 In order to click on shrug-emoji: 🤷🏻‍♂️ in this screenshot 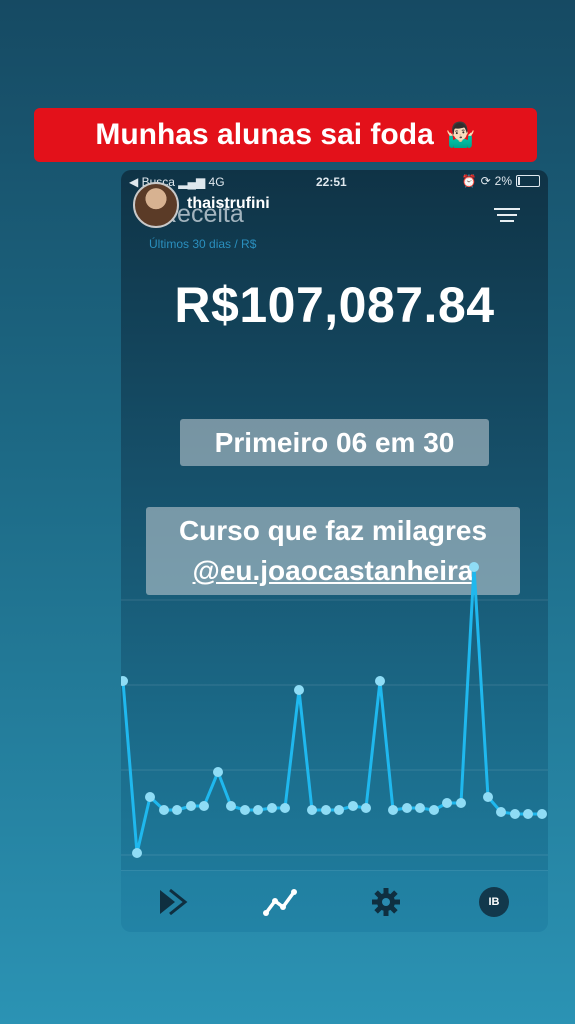, I will do `click(460, 135)`.